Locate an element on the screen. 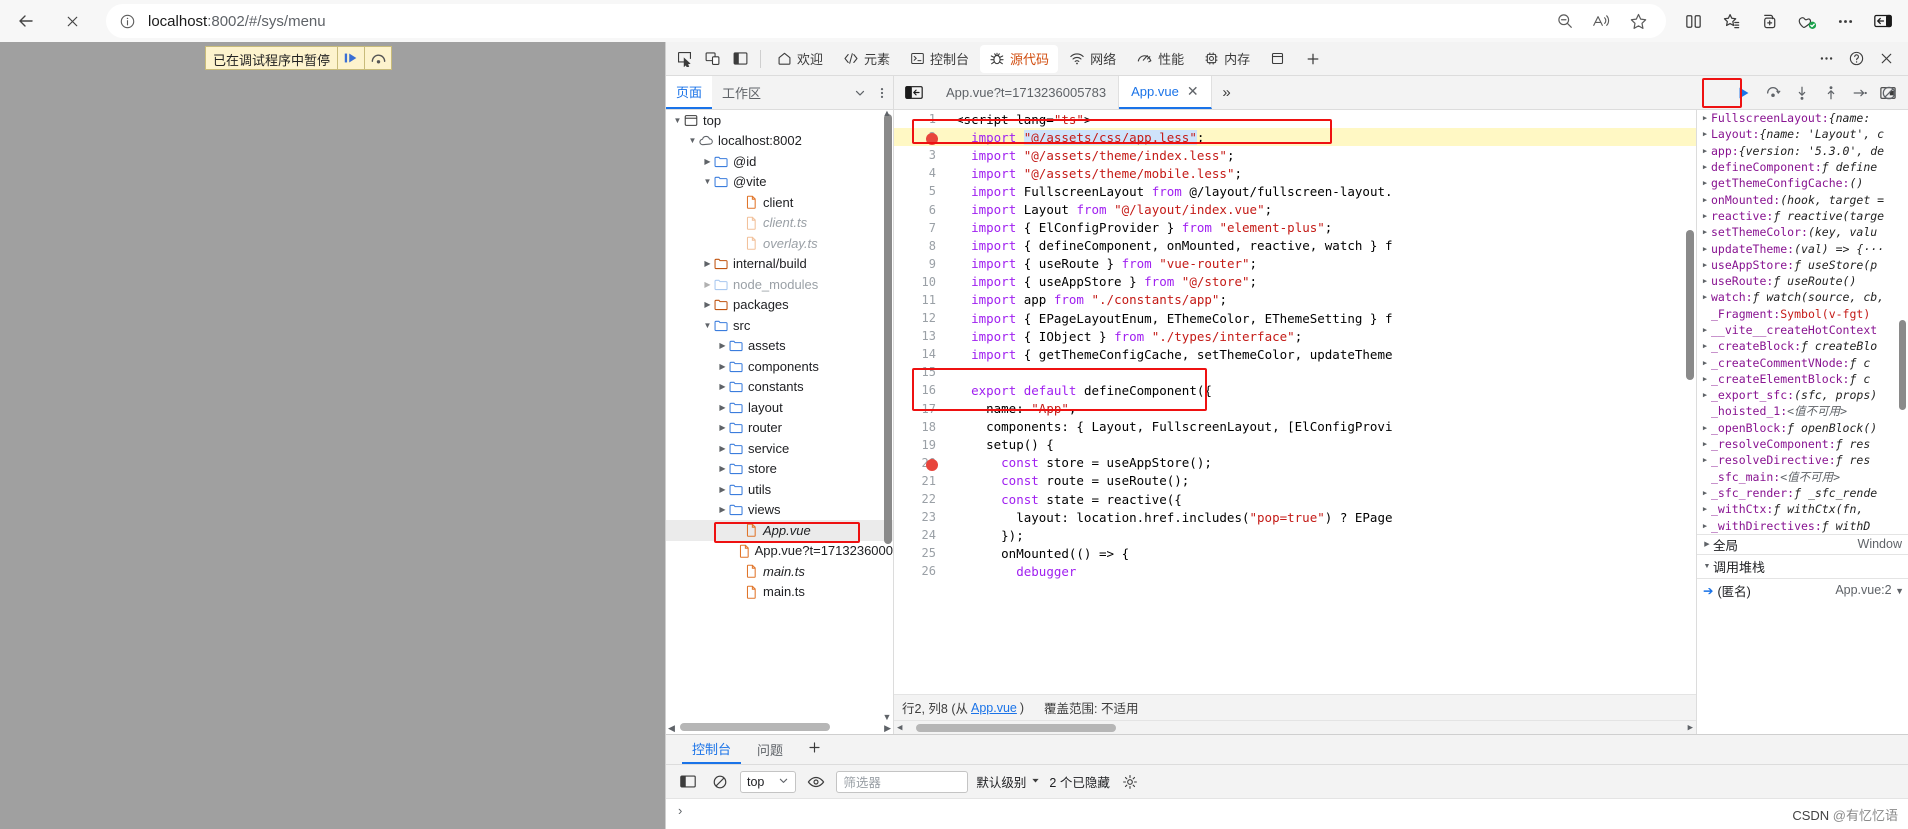  scope-property-row: ▶ useAppStore: ƒ useStore(p is located at coordinates (1802, 265).